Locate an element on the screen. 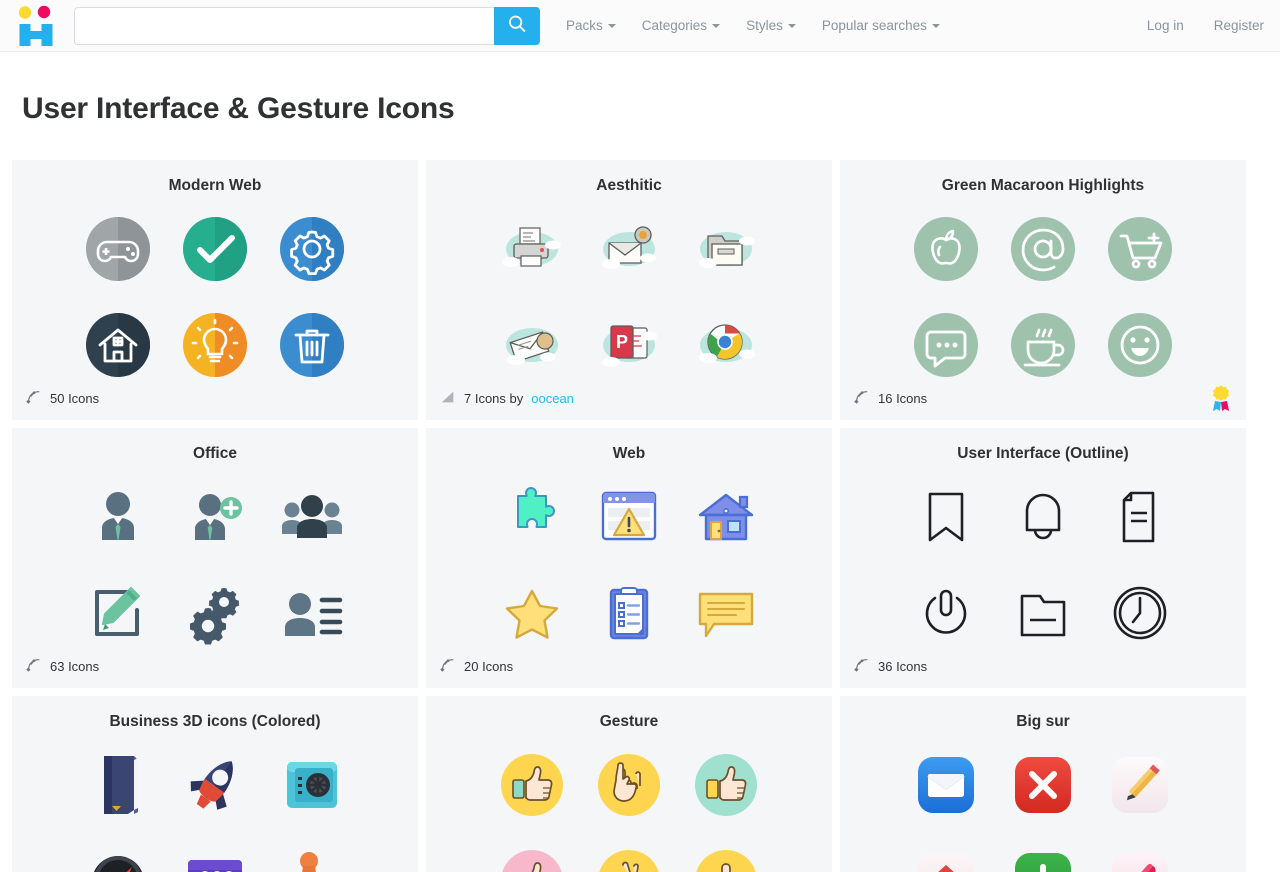 This screenshot has height=872, width=1280. chrome-cloud-icon is located at coordinates (726, 345).